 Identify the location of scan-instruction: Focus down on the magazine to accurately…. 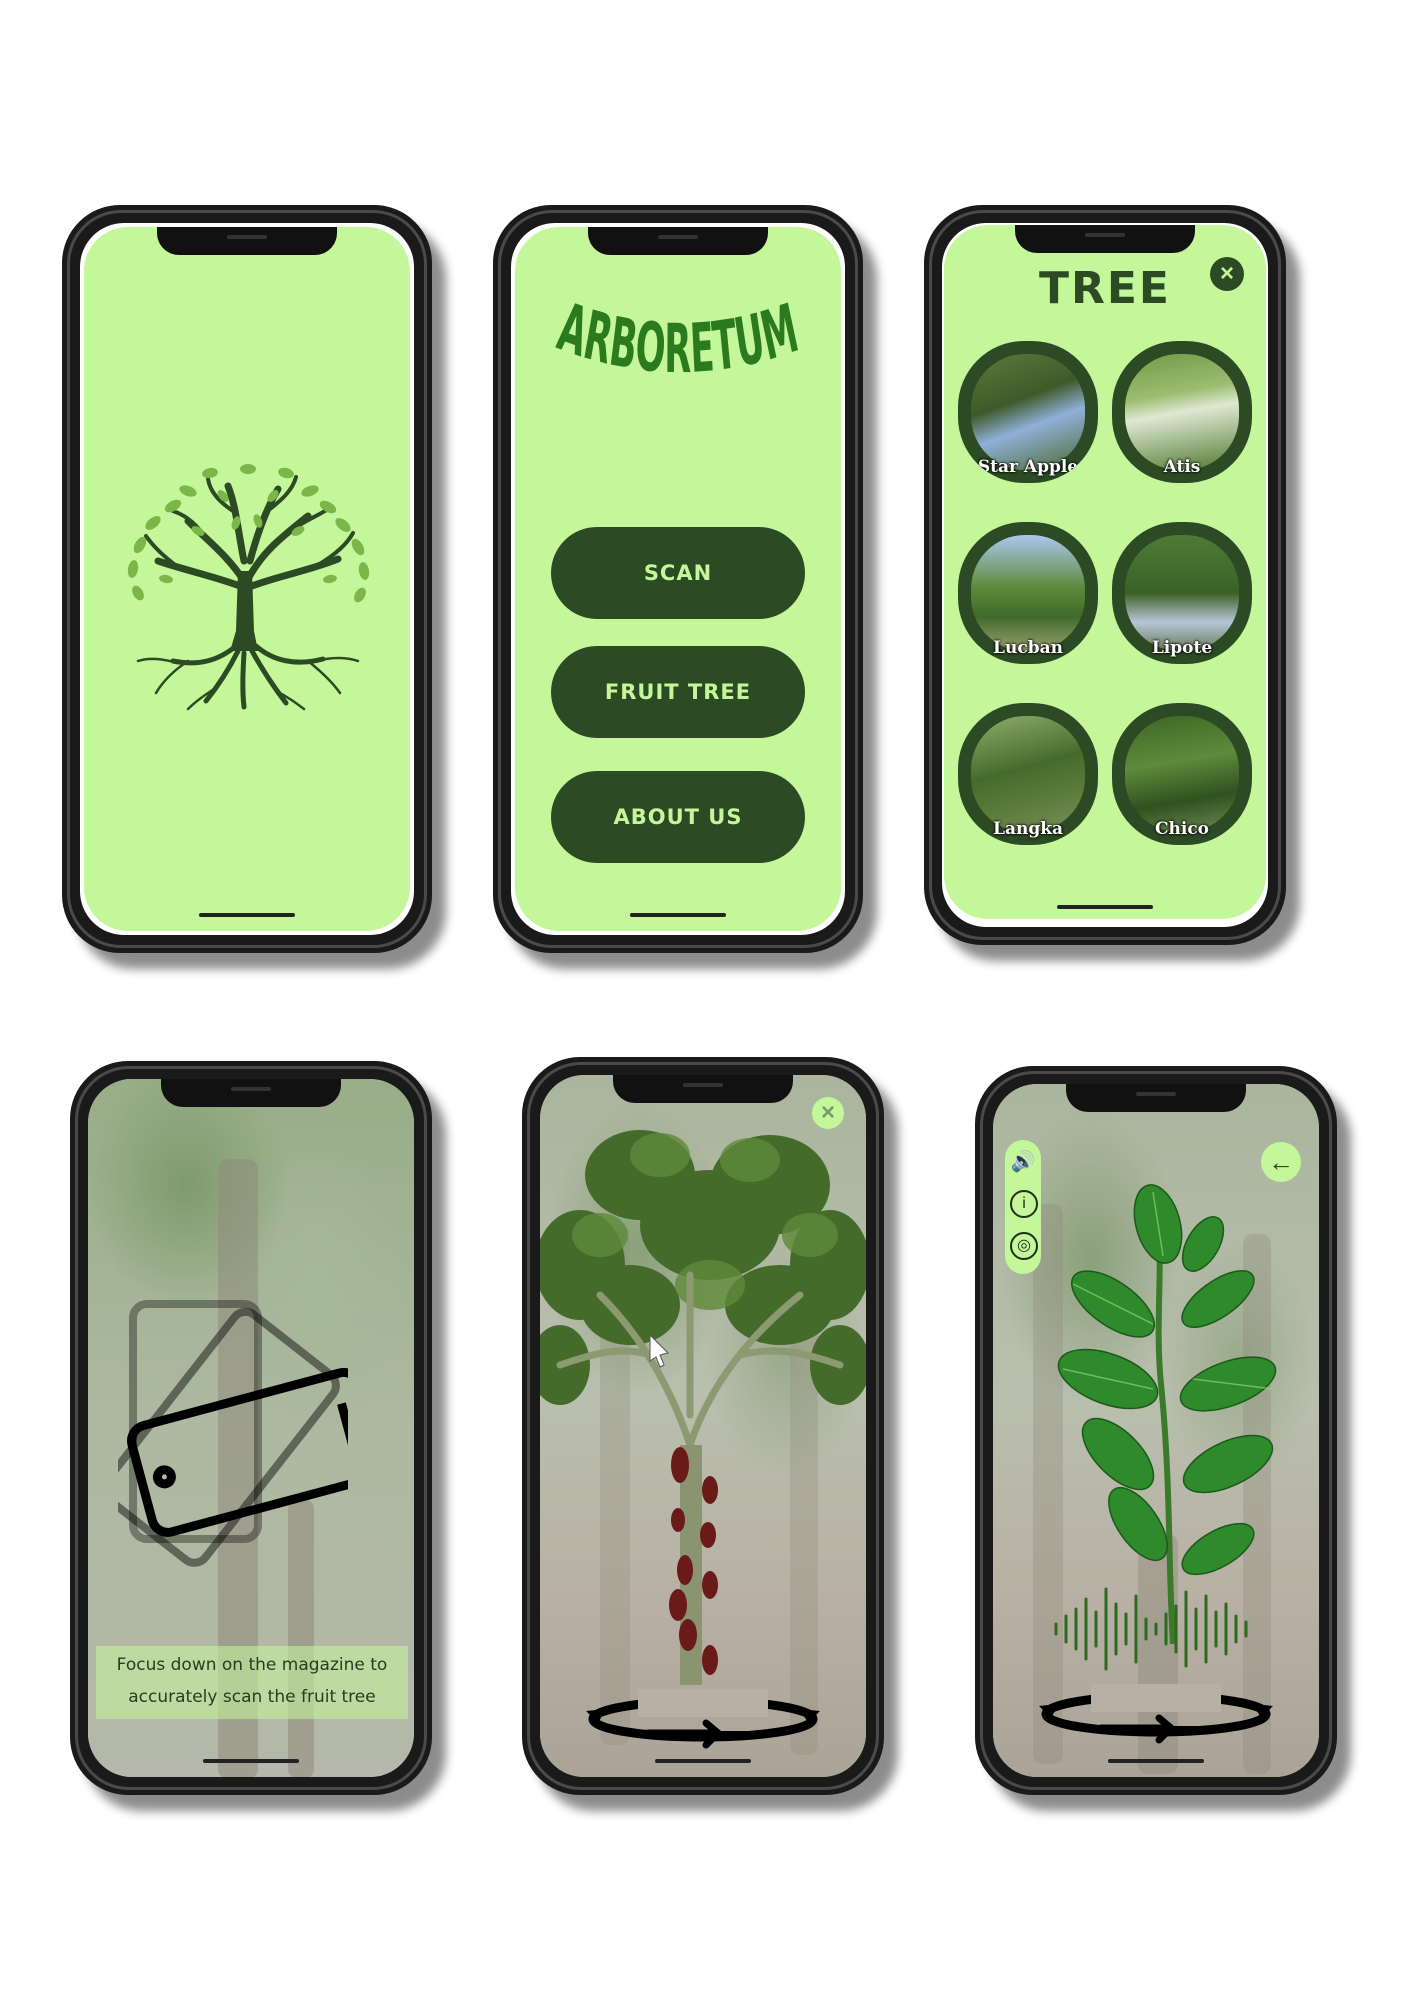
(252, 1682).